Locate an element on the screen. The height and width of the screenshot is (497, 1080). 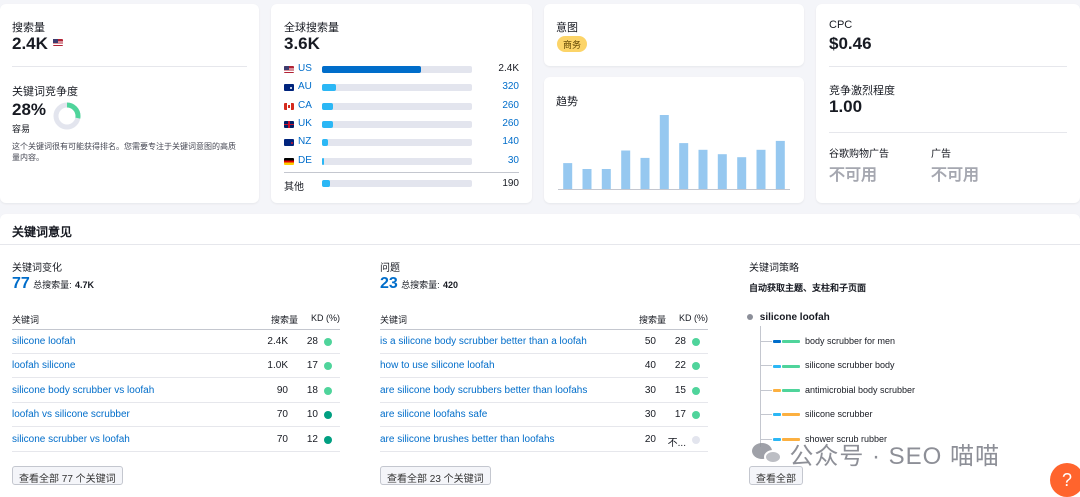
divider is located at coordinates (129, 66).